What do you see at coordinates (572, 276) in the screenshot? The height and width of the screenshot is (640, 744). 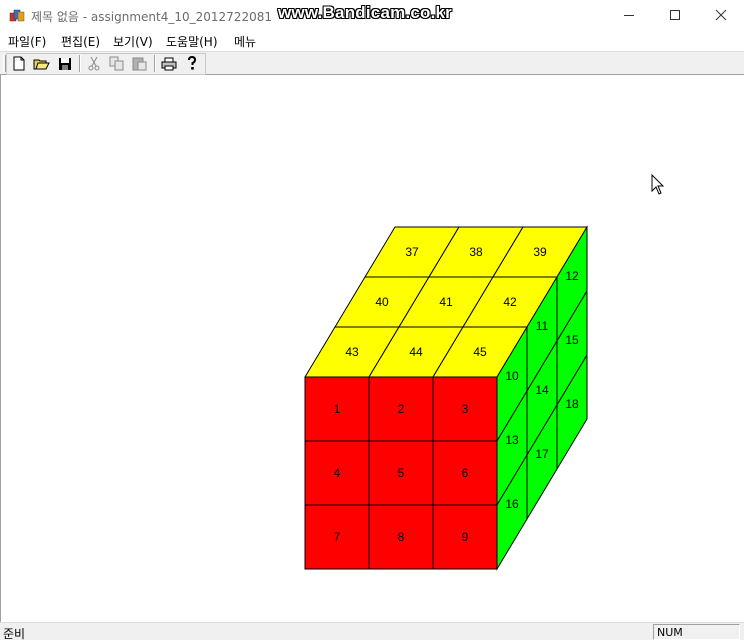 I see `cube-right-label: 12` at bounding box center [572, 276].